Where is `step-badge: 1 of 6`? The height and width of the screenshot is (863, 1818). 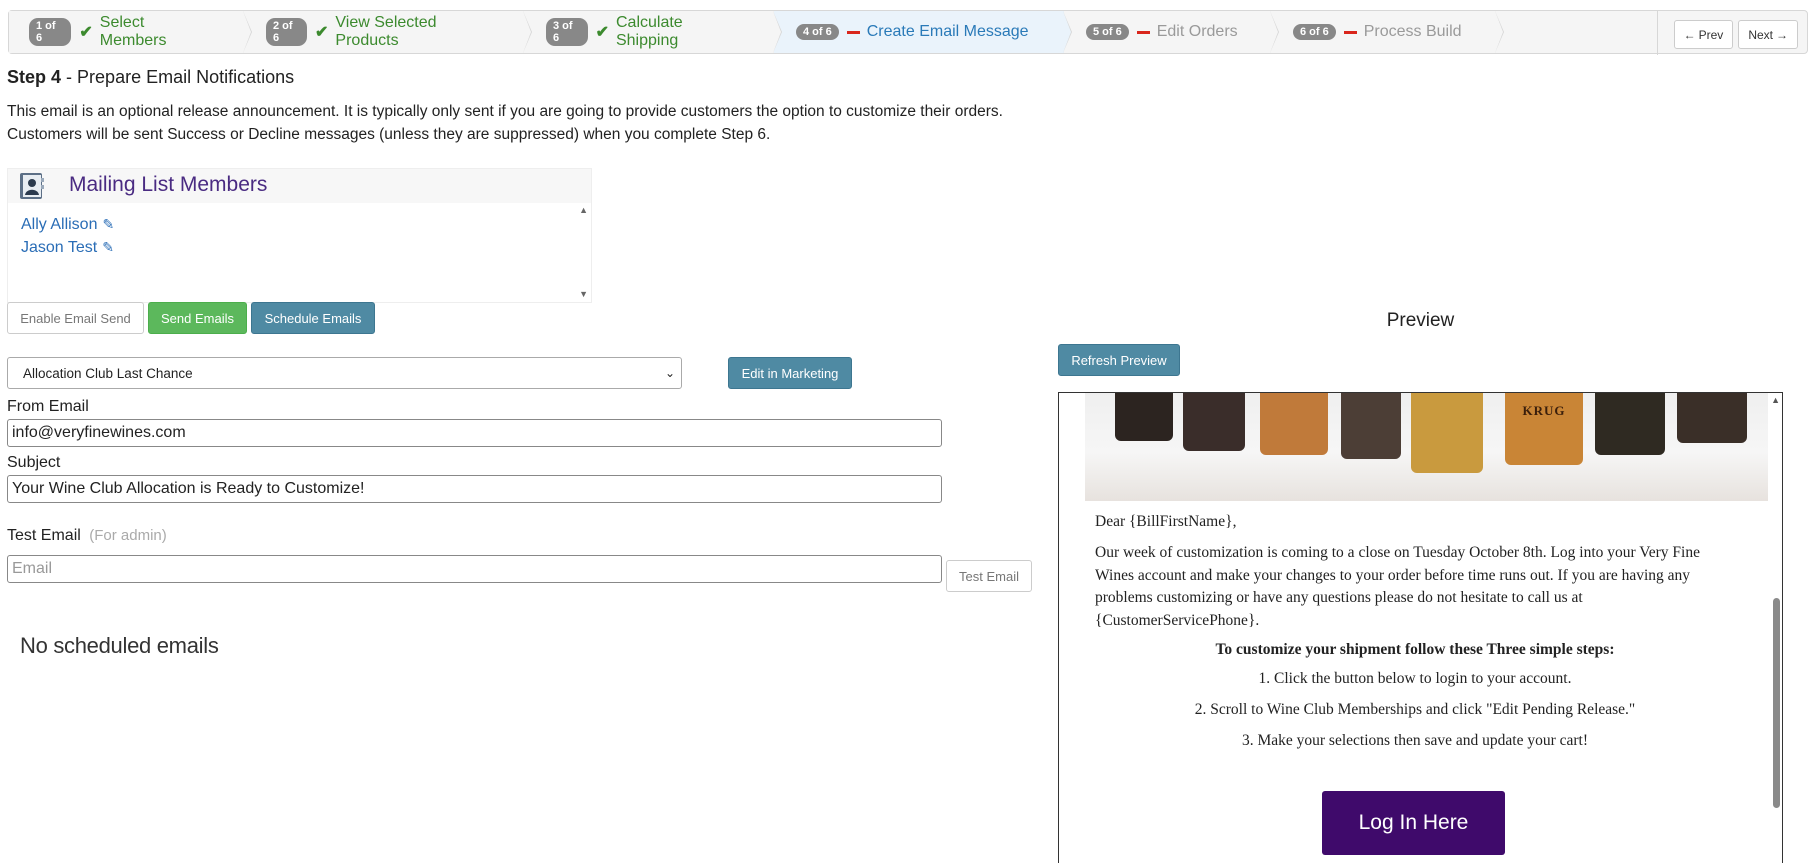 step-badge: 1 of 6 is located at coordinates (50, 32).